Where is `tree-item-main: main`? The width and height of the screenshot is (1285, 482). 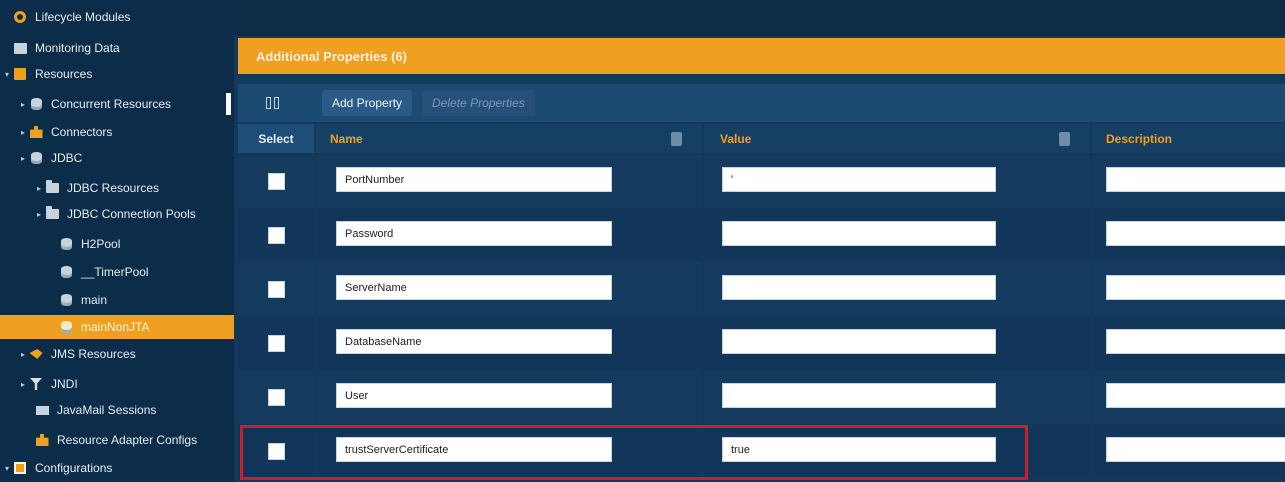 tree-item-main: main is located at coordinates (53, 300).